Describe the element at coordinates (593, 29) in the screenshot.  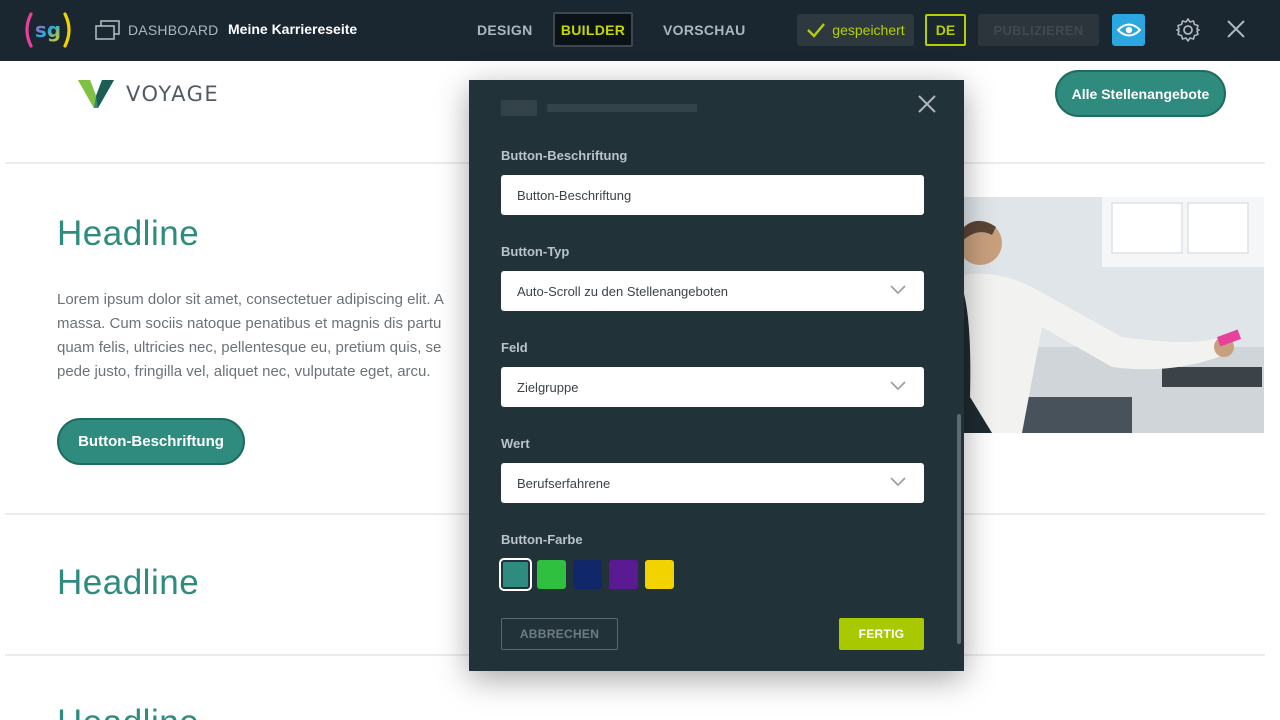
I see `tab-builder: BUILDER` at that location.